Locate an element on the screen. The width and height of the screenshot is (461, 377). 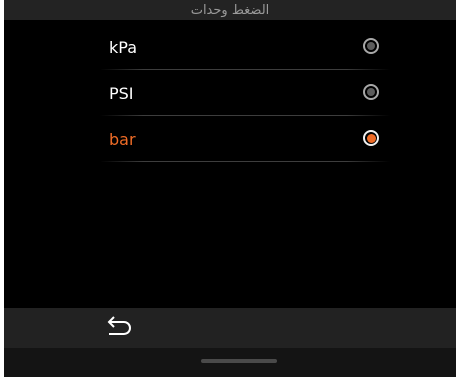
page-title: الضغط وحدات is located at coordinates (230, 10).